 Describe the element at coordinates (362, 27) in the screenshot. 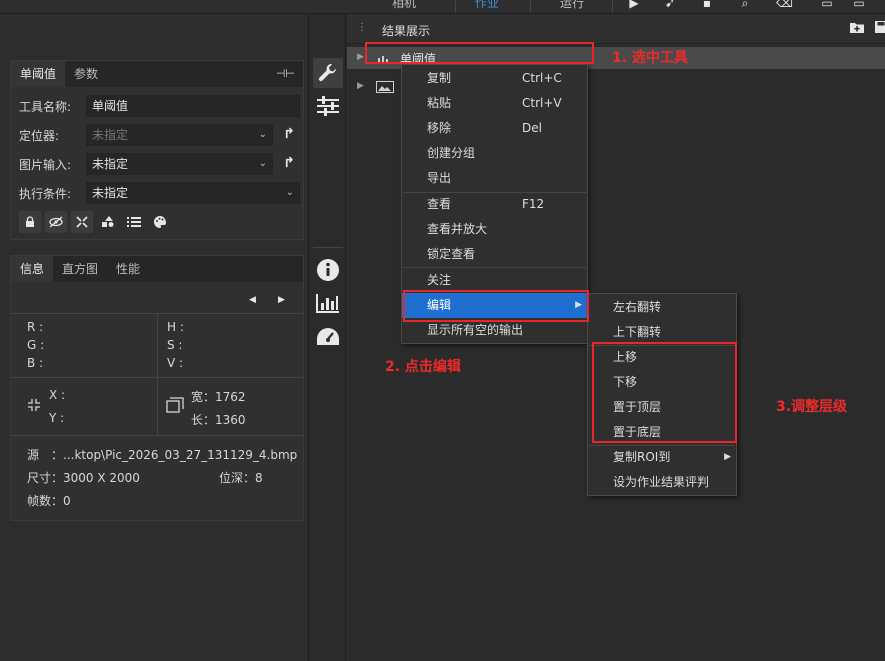

I see `collapse-icon: ⋮` at that location.